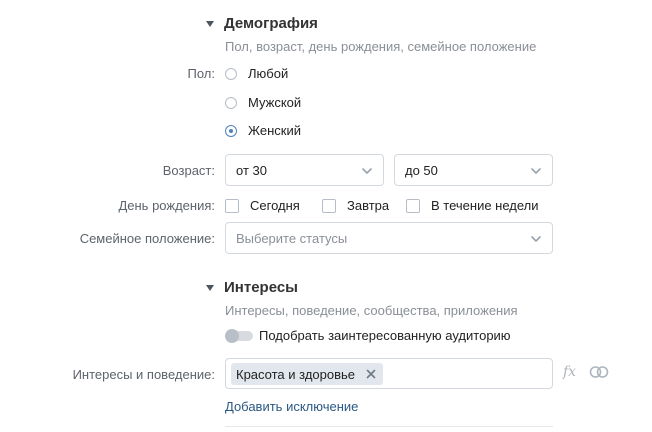 The width and height of the screenshot is (652, 432). Describe the element at coordinates (485, 205) in the screenshot. I see `birthday-option-label: В течение недели` at that location.